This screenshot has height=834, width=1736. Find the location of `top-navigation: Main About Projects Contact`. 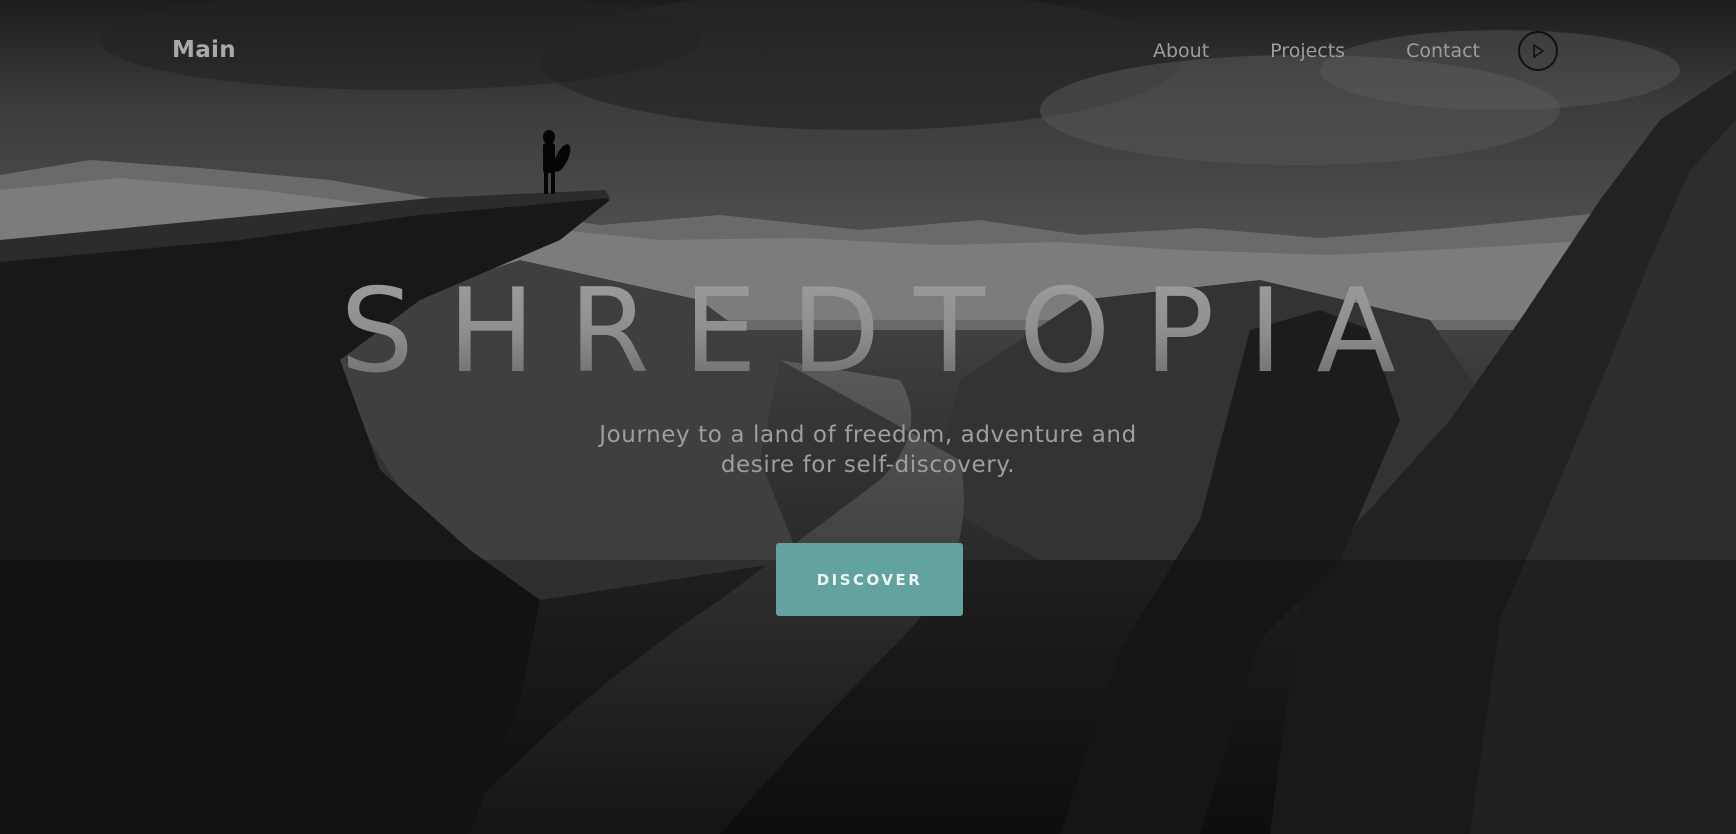

top-navigation: Main About Projects Contact is located at coordinates (868, 52).